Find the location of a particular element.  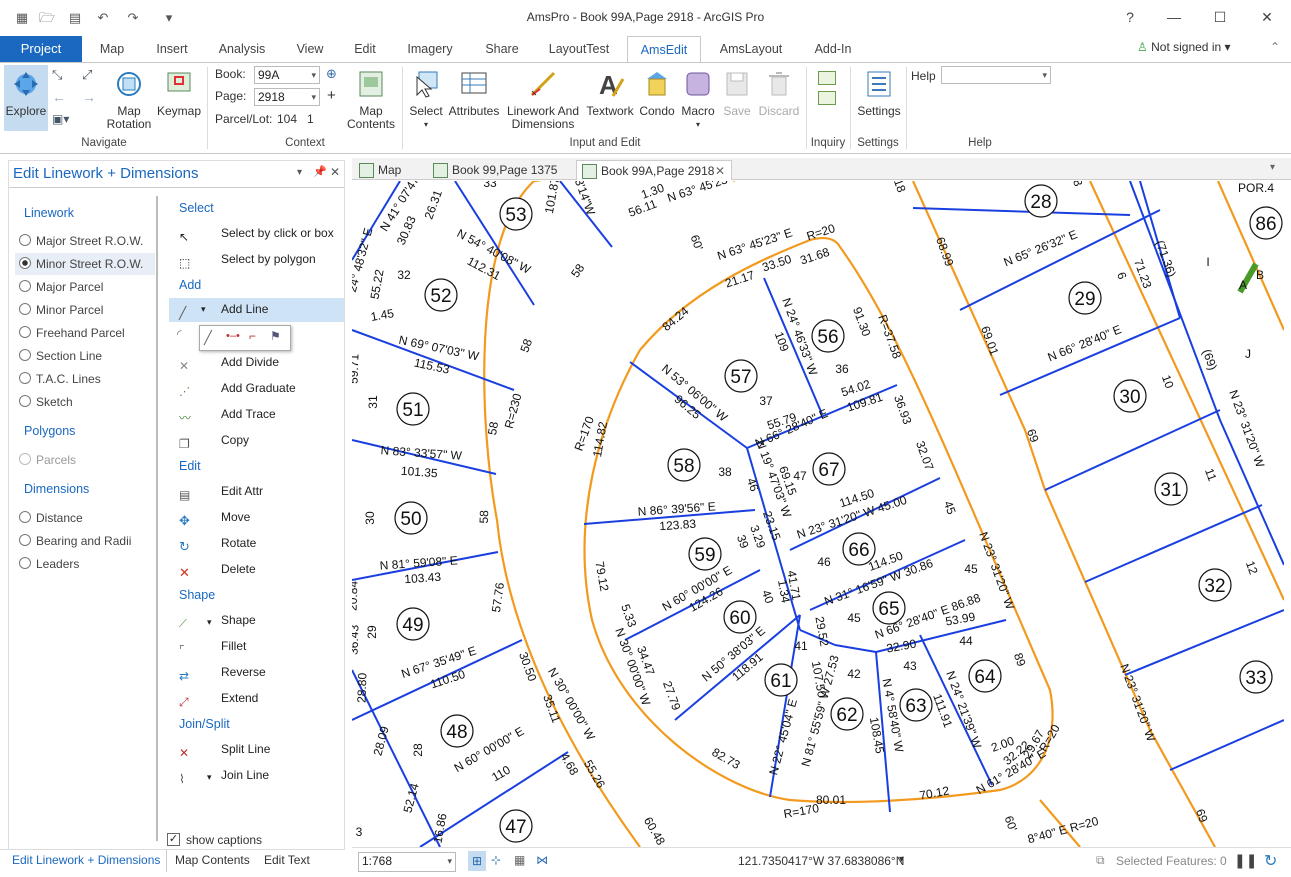

close-button: ✕ is located at coordinates (1267, 17).